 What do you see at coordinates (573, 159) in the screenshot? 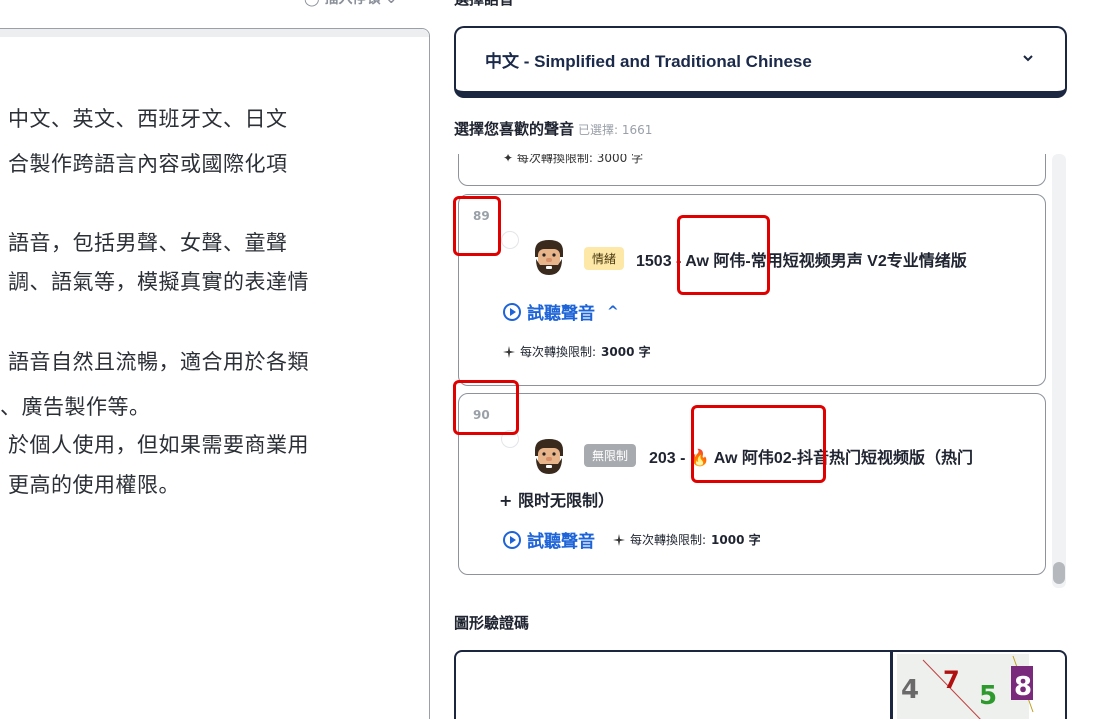
I see `limit-text: ✦ 每次轉換限制: 3000 字` at bounding box center [573, 159].